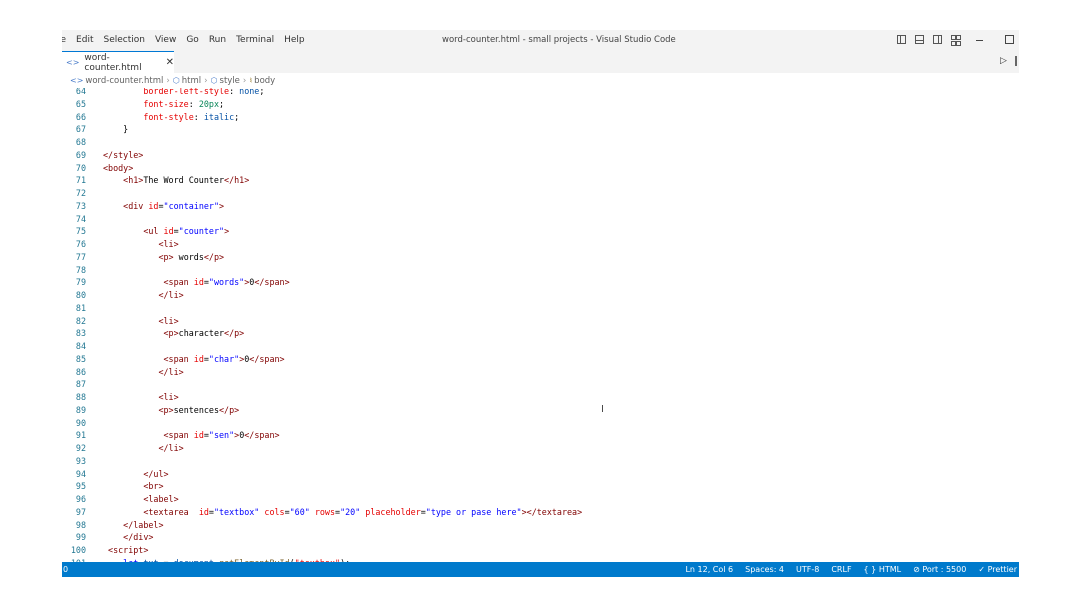 This screenshot has width=1080, height=607. What do you see at coordinates (77, 80) in the screenshot?
I see `html-file-icon: <>` at bounding box center [77, 80].